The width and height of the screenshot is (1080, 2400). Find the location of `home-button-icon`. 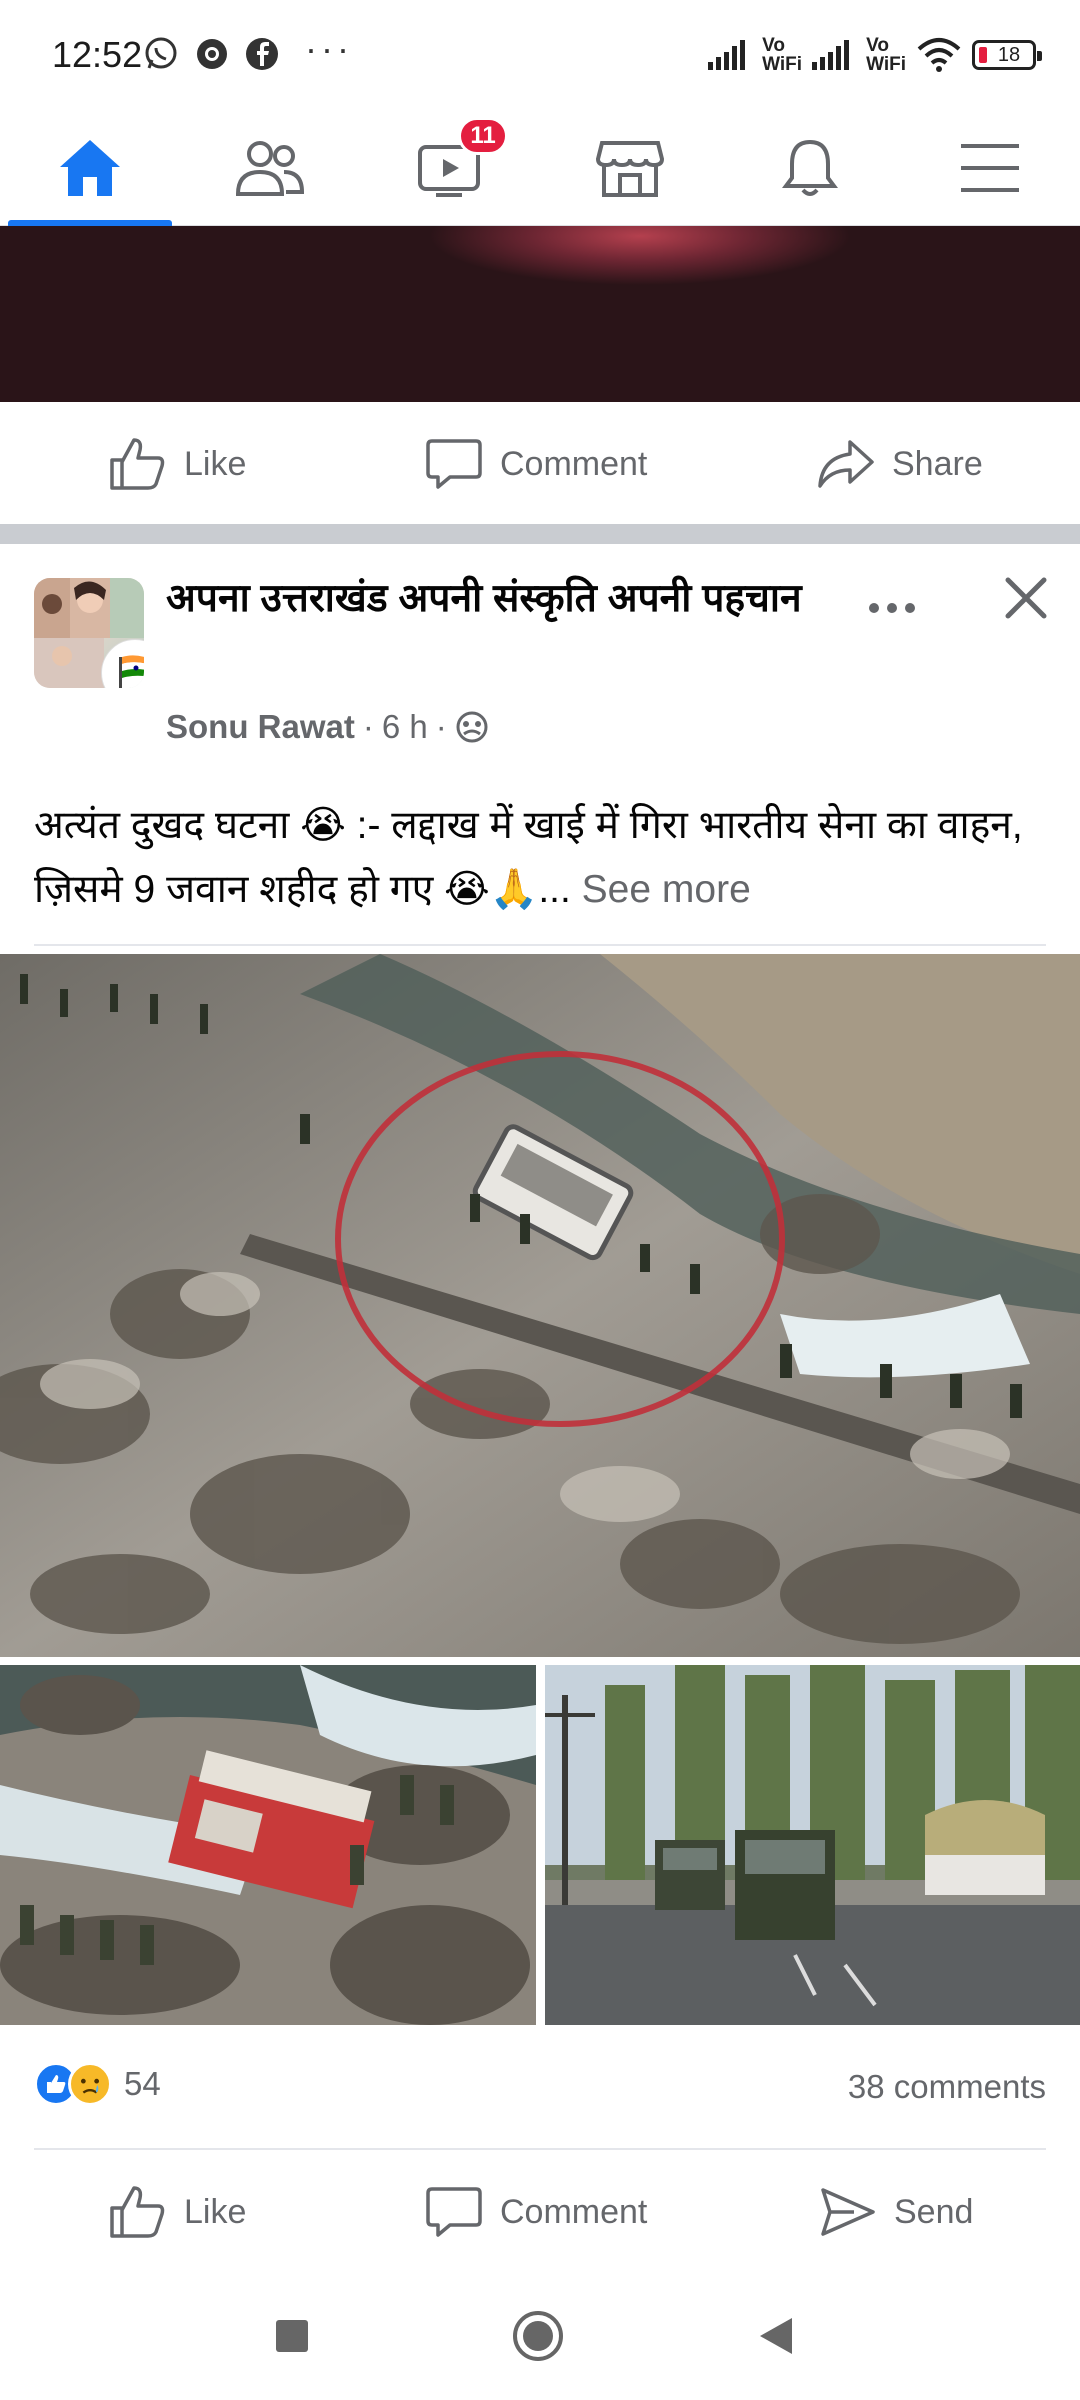

home-button-icon is located at coordinates (538, 2336).